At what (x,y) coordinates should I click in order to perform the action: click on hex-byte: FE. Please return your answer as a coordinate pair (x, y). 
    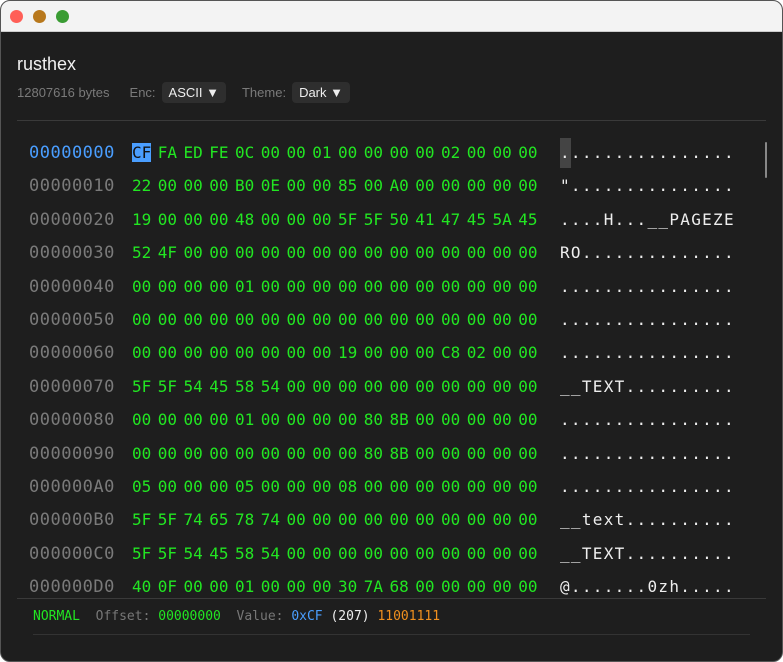
    Looking at the image, I should click on (222, 153).